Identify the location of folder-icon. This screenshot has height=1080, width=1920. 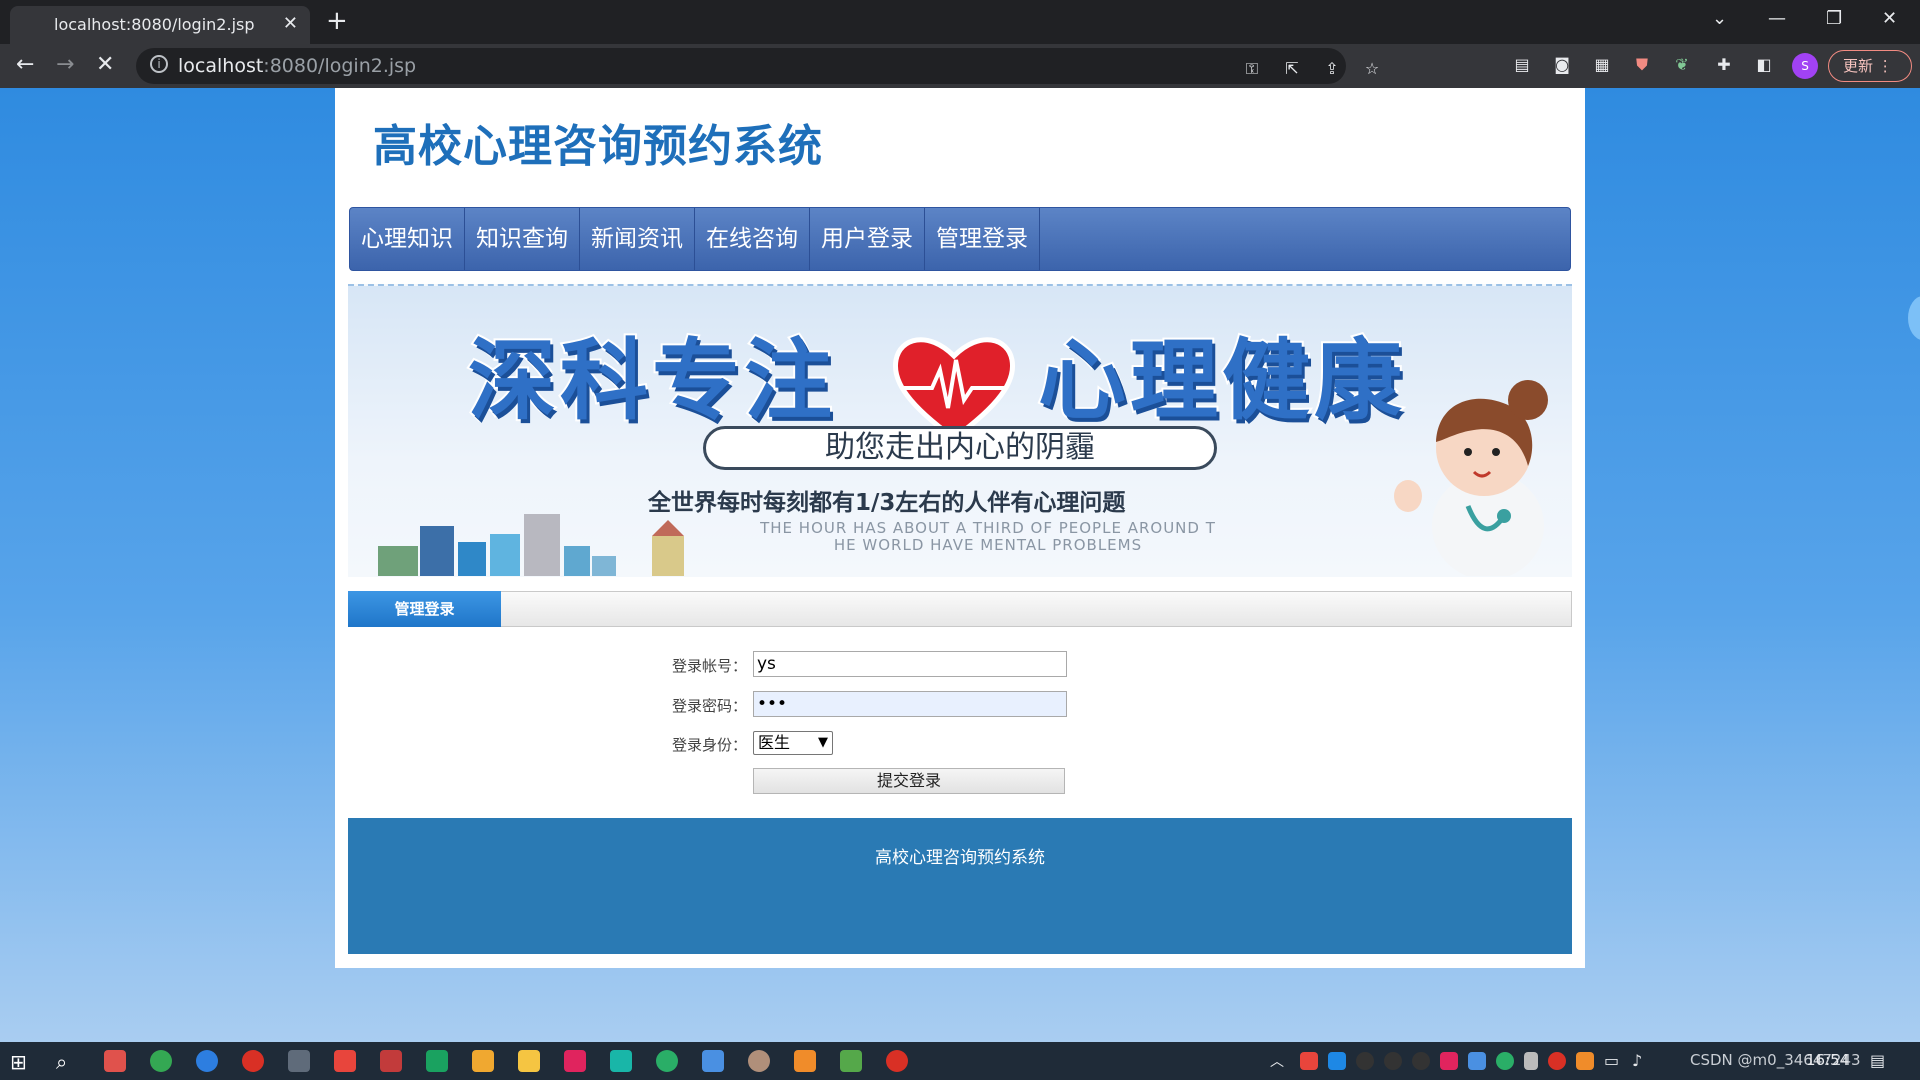
(483, 1061).